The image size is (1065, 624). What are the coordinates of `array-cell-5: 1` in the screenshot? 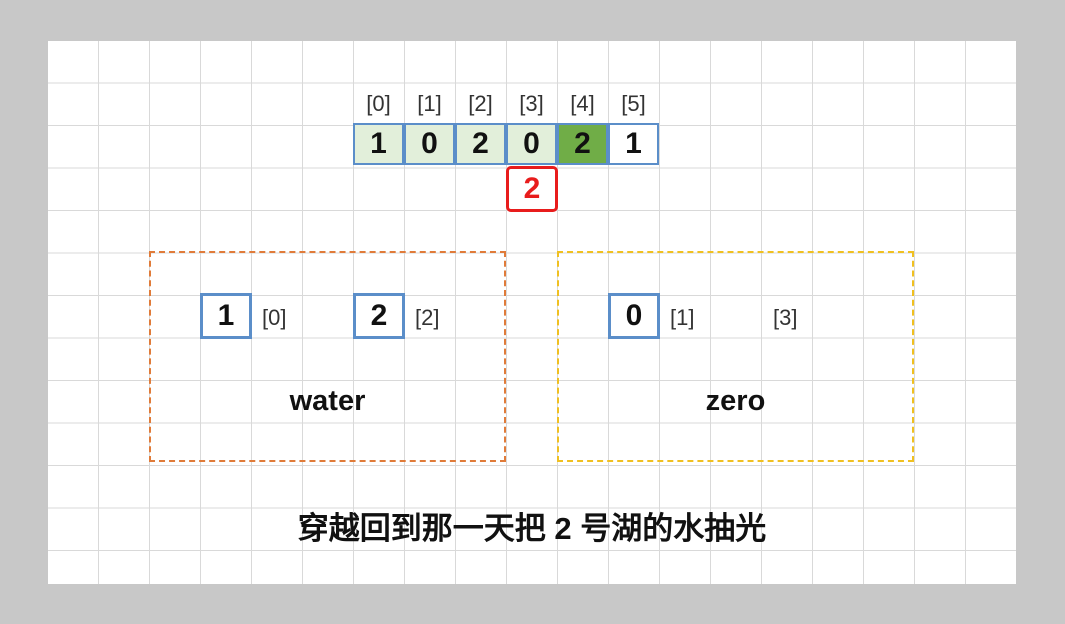 It's located at (633, 144).